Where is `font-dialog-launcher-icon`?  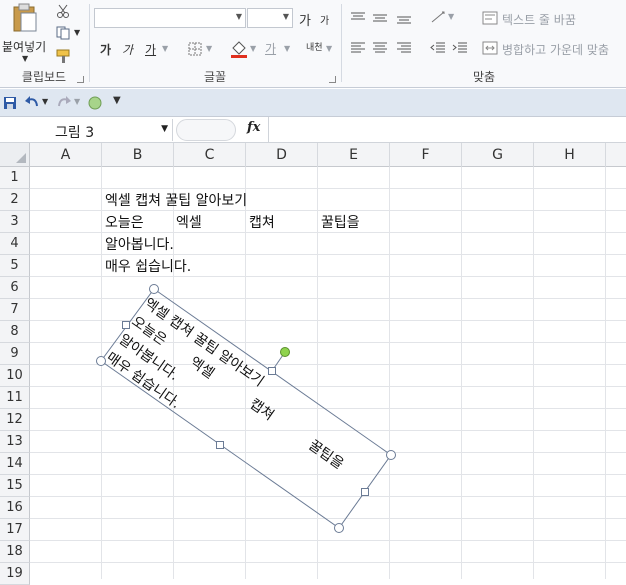
font-dialog-launcher-icon is located at coordinates (332, 79).